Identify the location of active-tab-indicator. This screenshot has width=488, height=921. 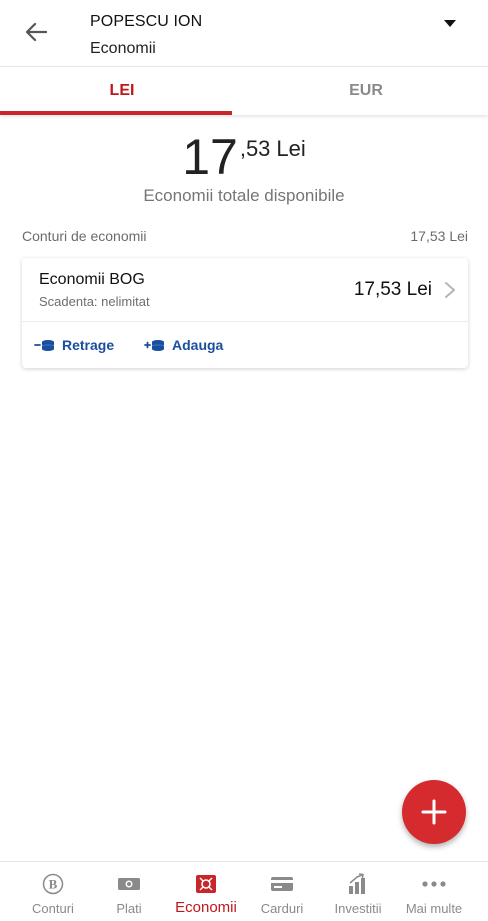
(116, 113).